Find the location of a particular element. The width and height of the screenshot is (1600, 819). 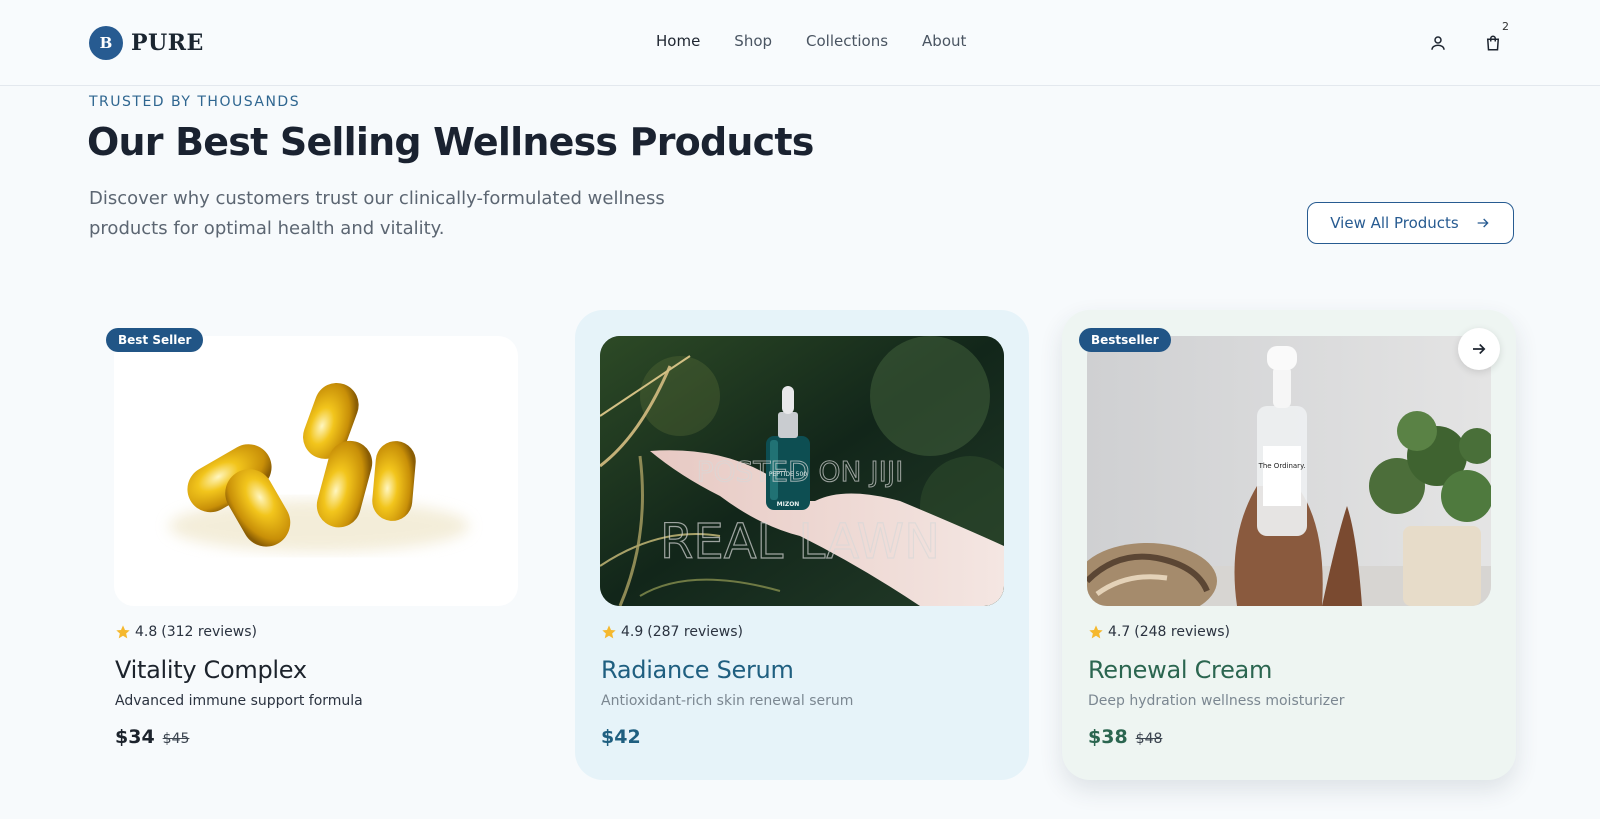

review-count: (312 reviews) is located at coordinates (209, 632).